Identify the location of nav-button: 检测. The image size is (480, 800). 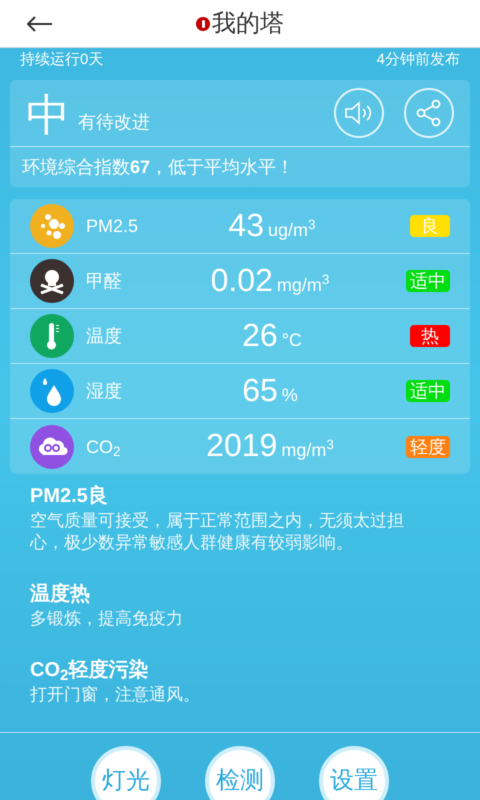
(240, 773).